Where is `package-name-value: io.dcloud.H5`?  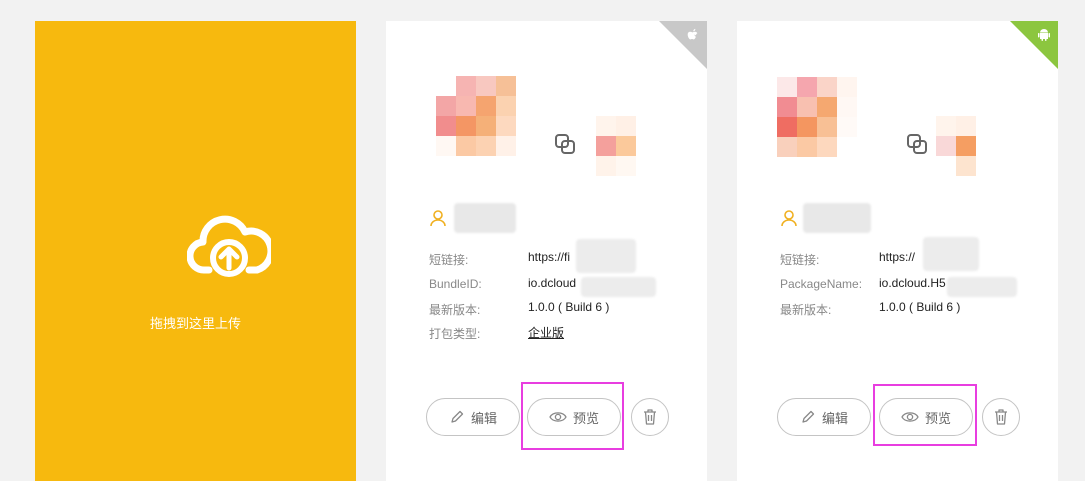 package-name-value: io.dcloud.H5 is located at coordinates (912, 283).